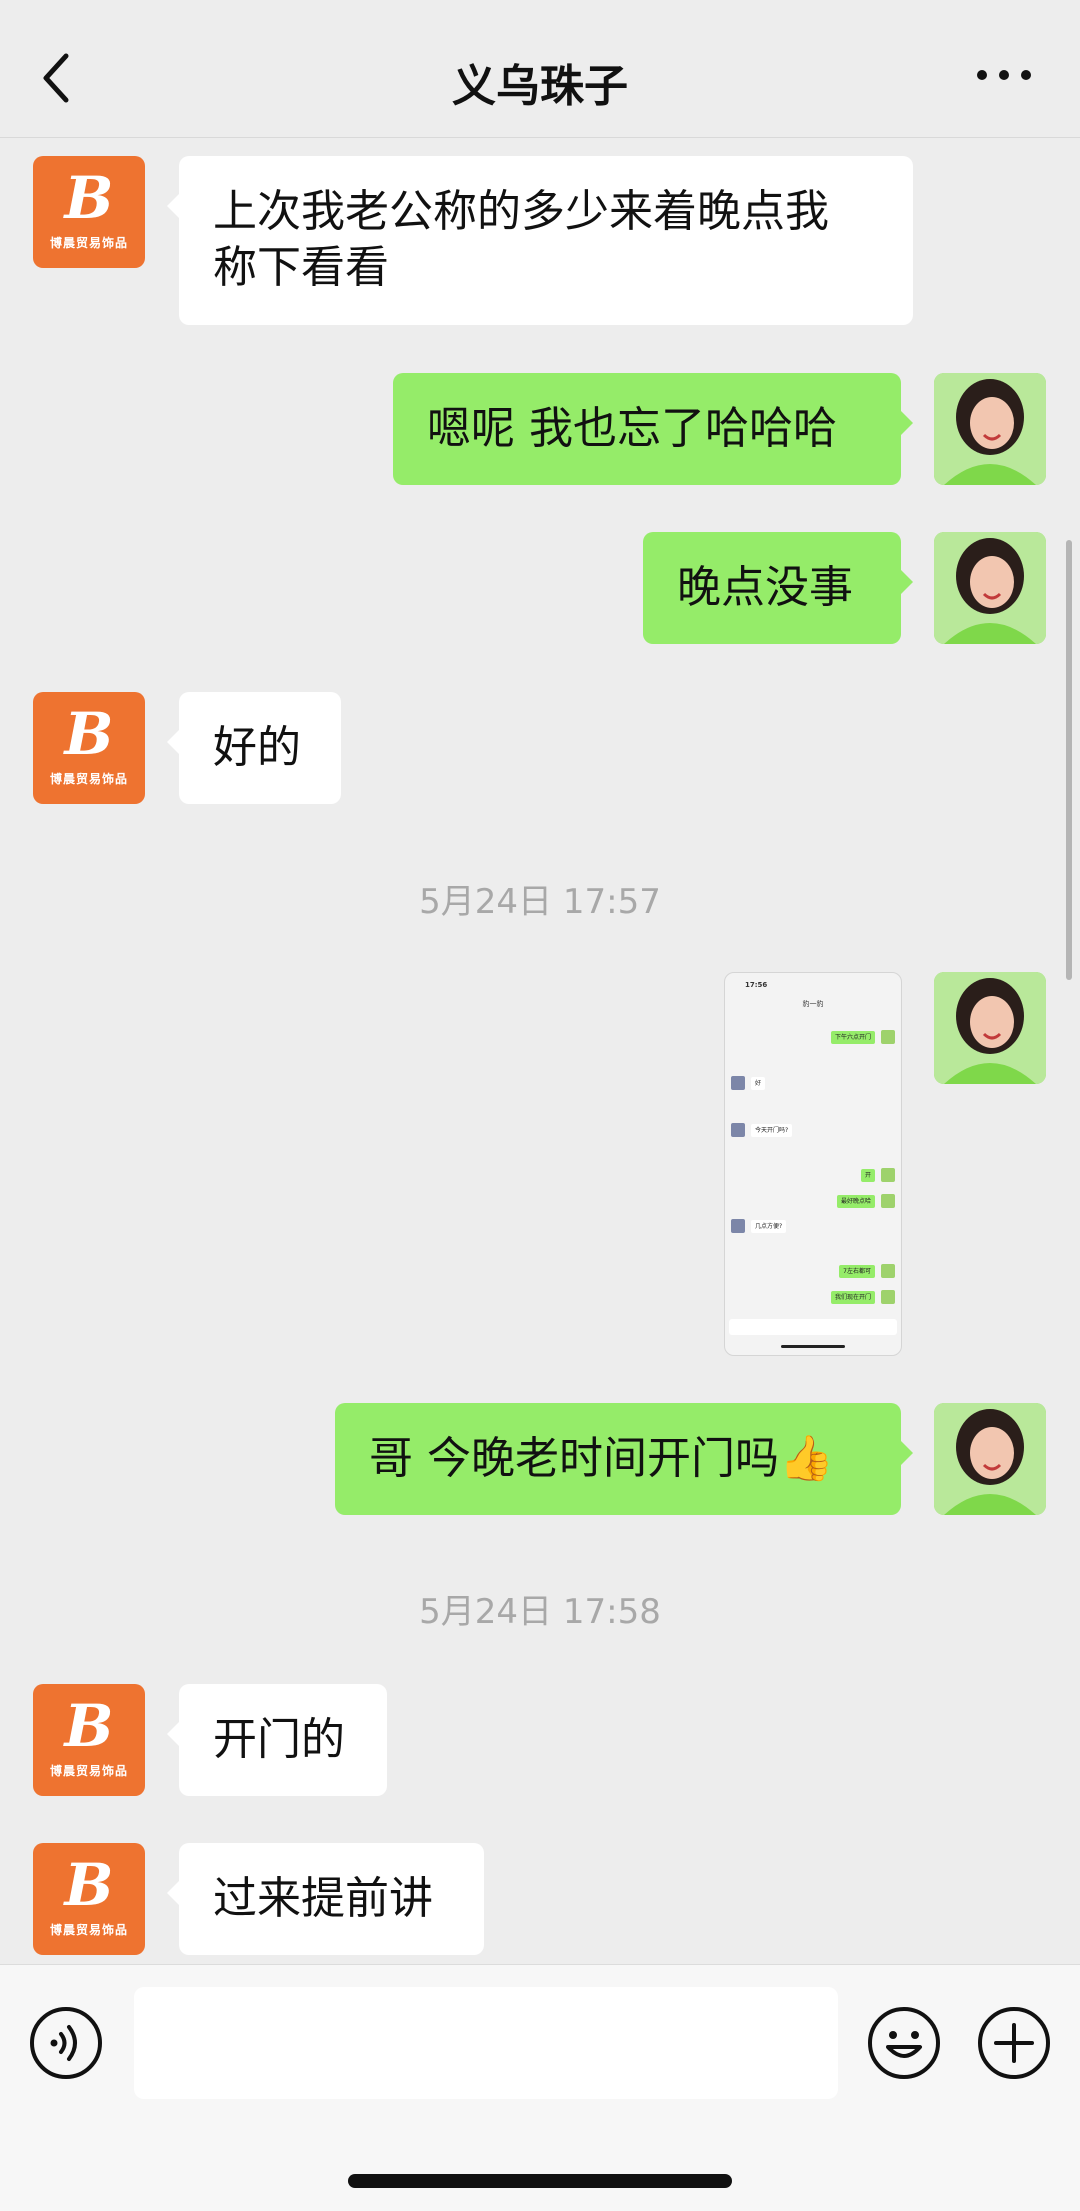 The width and height of the screenshot is (1080, 2211). I want to click on message-text: 好的, so click(257, 747).